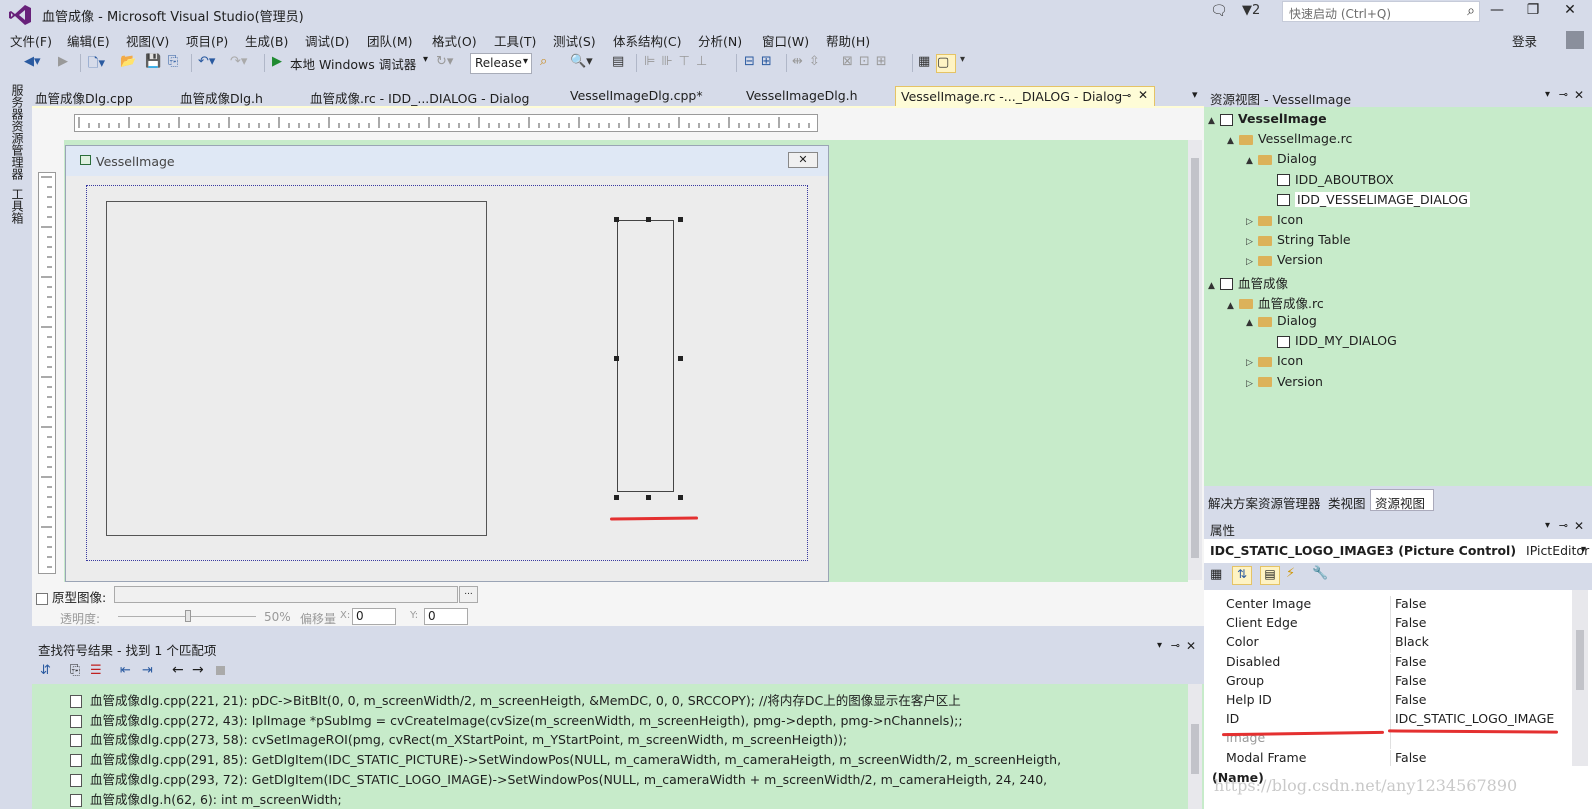  I want to click on tree-node: IDD_MY_DIALOG, so click(1331, 340).